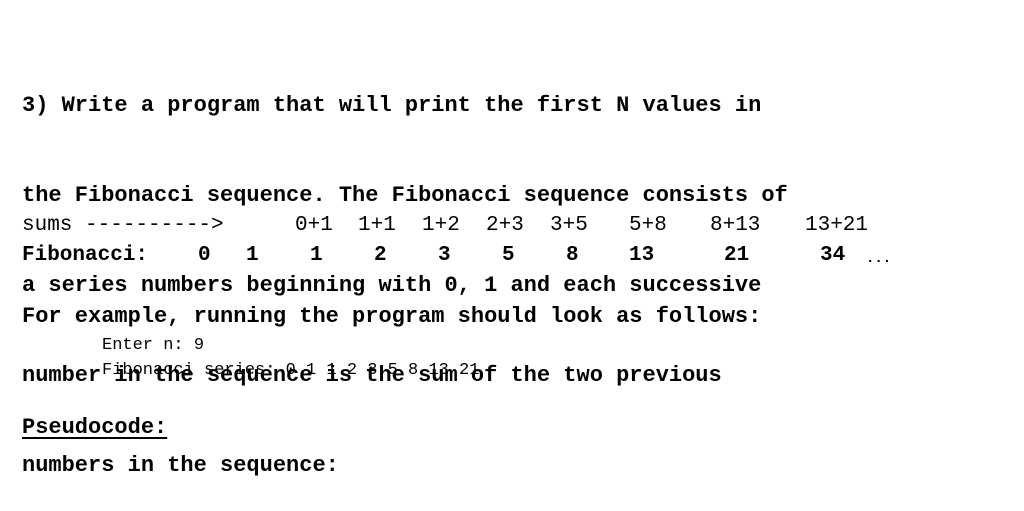 The image size is (1024, 511). I want to click on question-line: numbers in the sequence:, so click(180, 465).